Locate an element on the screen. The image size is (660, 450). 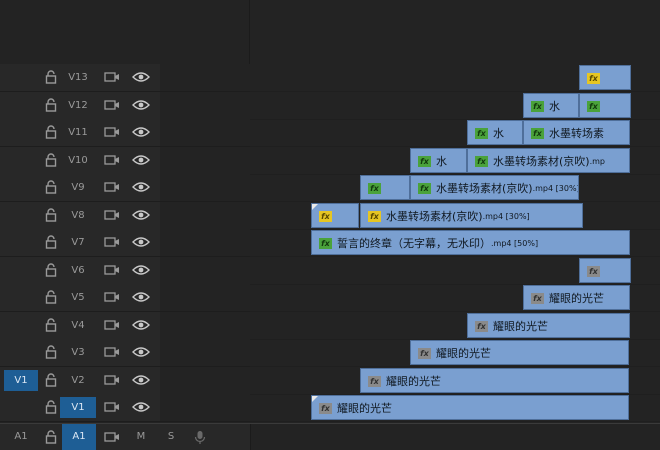
track-header-v3: V3 is located at coordinates (125, 352).